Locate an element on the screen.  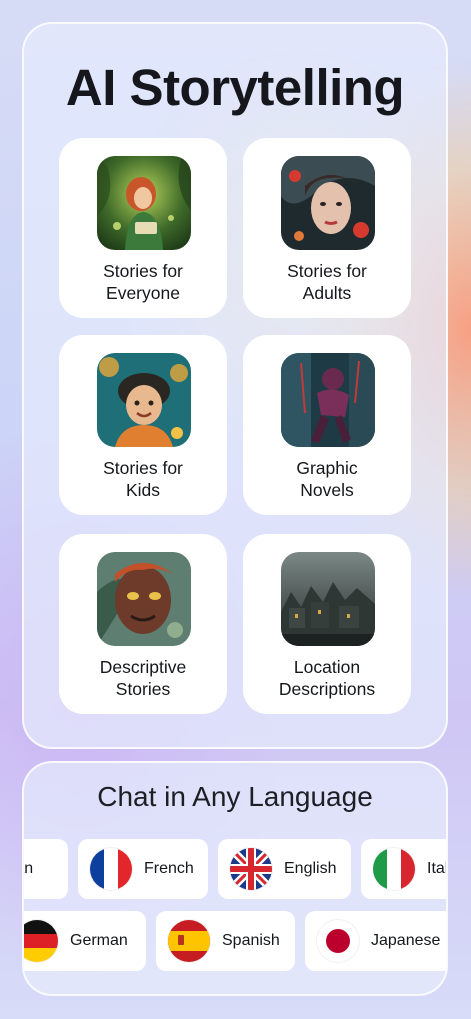
language-label: Spanish is located at coordinates (251, 940).